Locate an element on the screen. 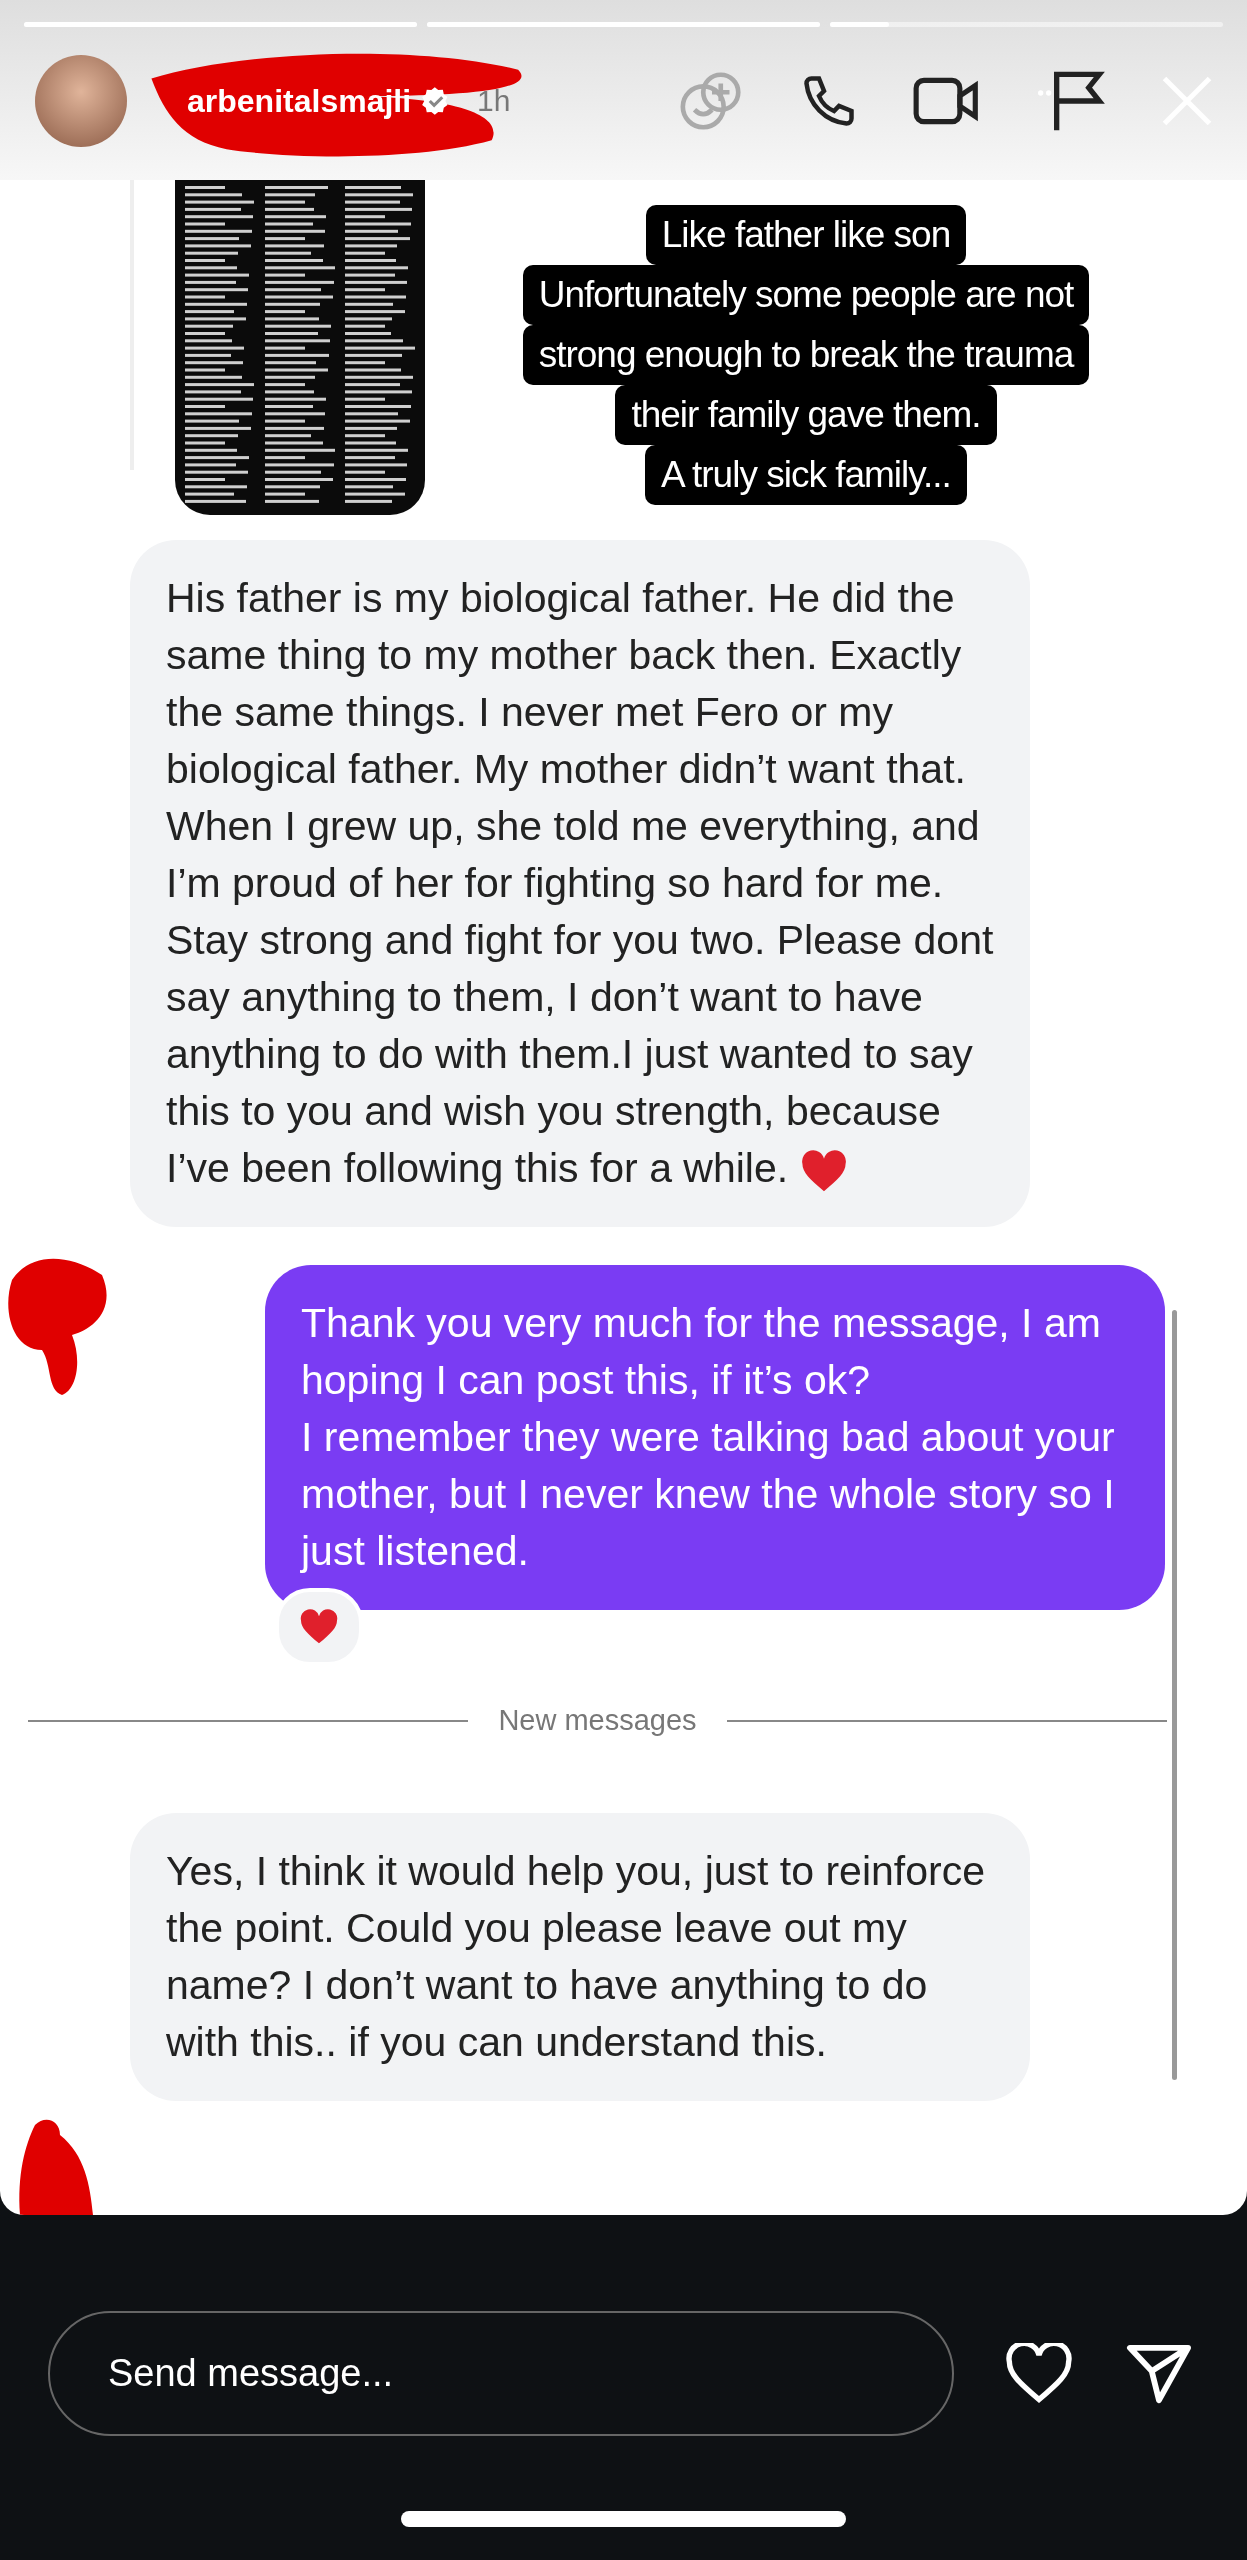 This screenshot has width=1247, height=2560. caption-text: strong enough to break the trauma is located at coordinates (806, 355).